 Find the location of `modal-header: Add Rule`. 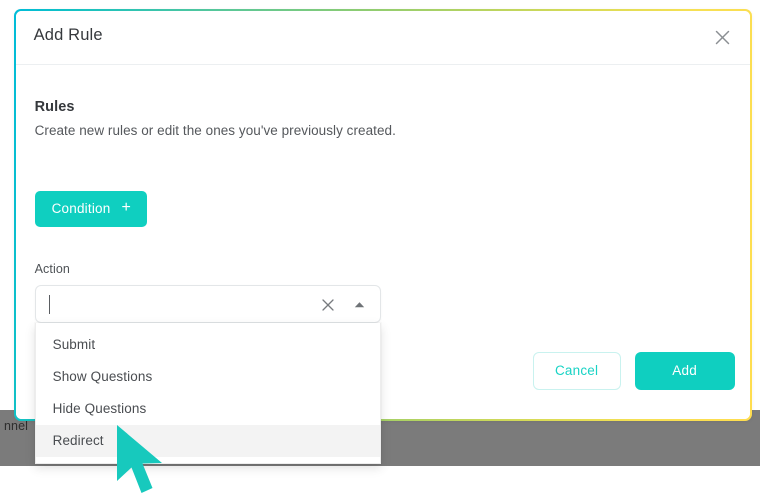

modal-header: Add Rule is located at coordinates (383, 37).